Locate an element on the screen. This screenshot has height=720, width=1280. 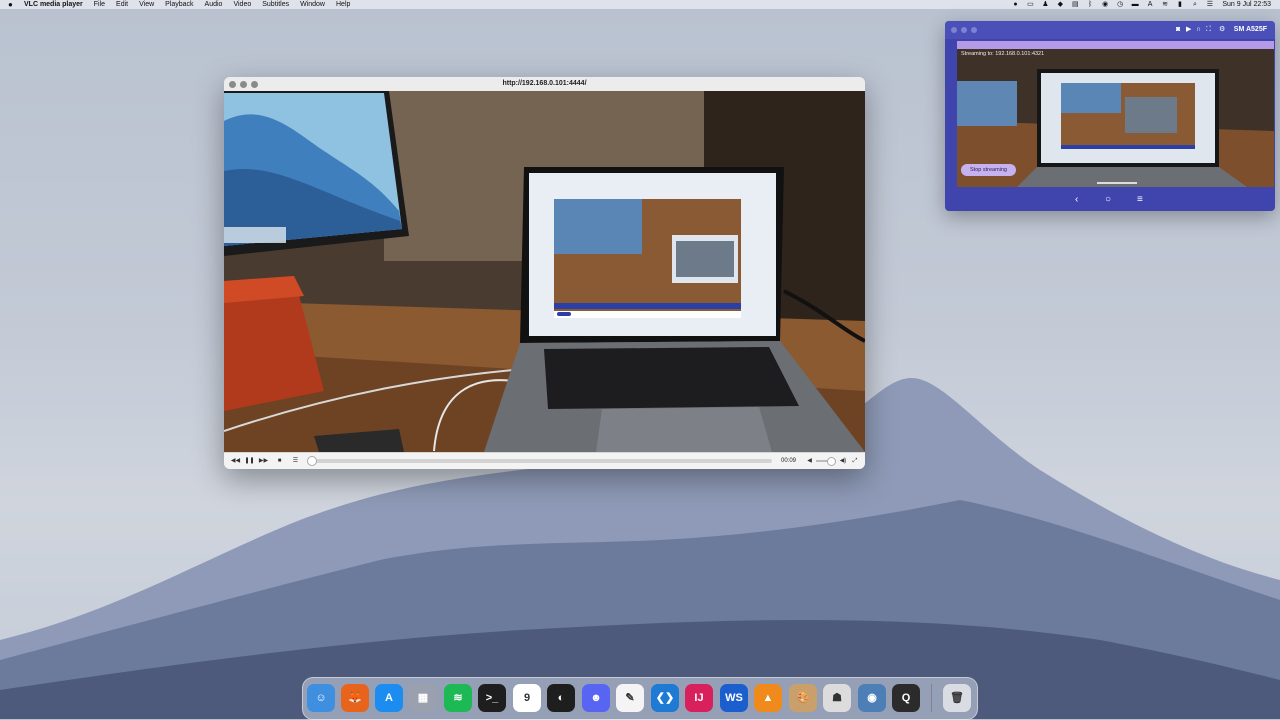
seek-slider is located at coordinates (539, 461).